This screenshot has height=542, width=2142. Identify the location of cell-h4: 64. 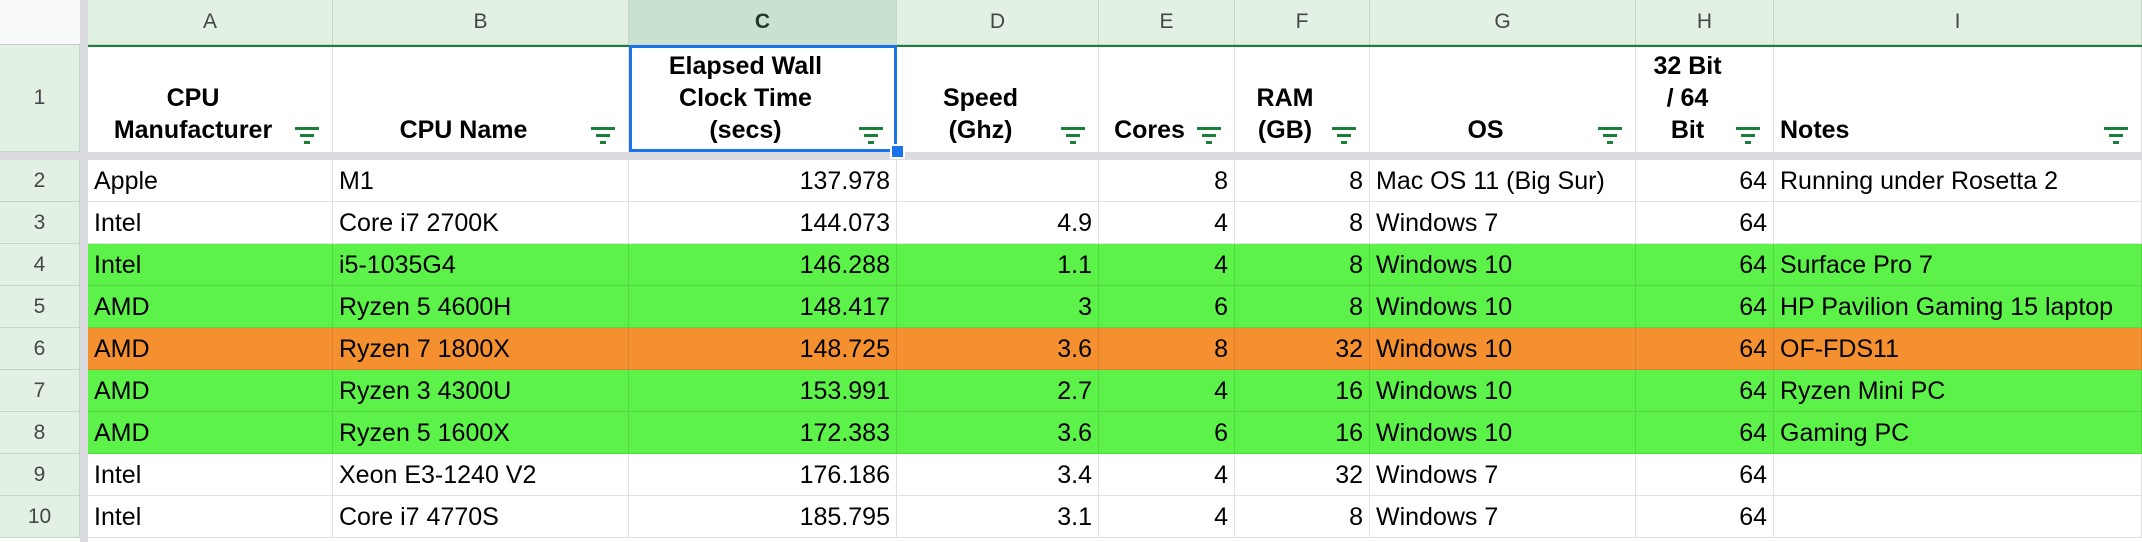
(1705, 265).